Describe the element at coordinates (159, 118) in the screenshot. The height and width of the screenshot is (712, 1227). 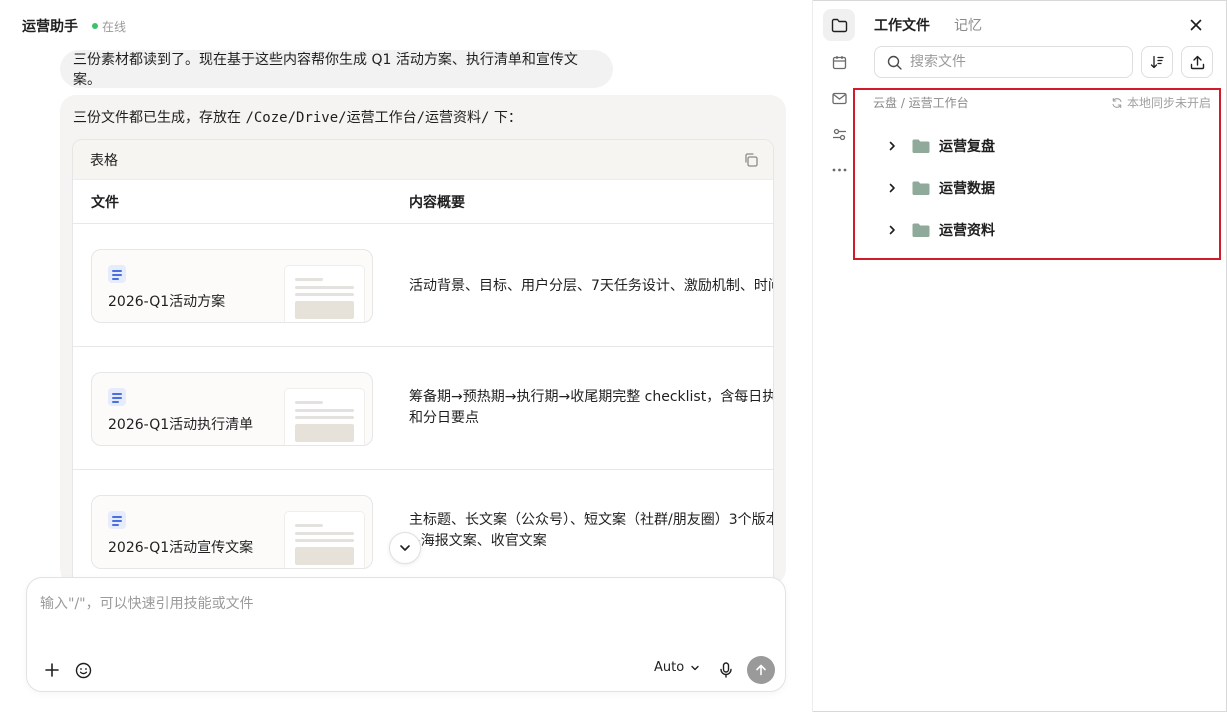
I see `reply-prefix: 三份文件都已生成，存放在` at that location.